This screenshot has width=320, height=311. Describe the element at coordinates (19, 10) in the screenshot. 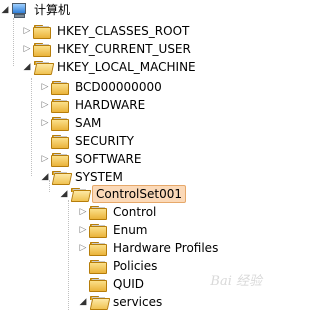

I see `computer-icon` at that location.